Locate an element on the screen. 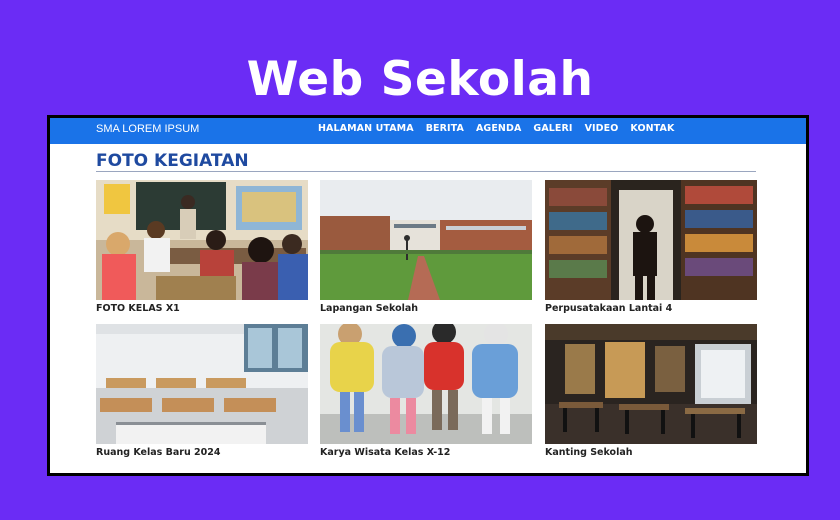  site-brand: SMA LOREM IPSUM is located at coordinates (147, 129).